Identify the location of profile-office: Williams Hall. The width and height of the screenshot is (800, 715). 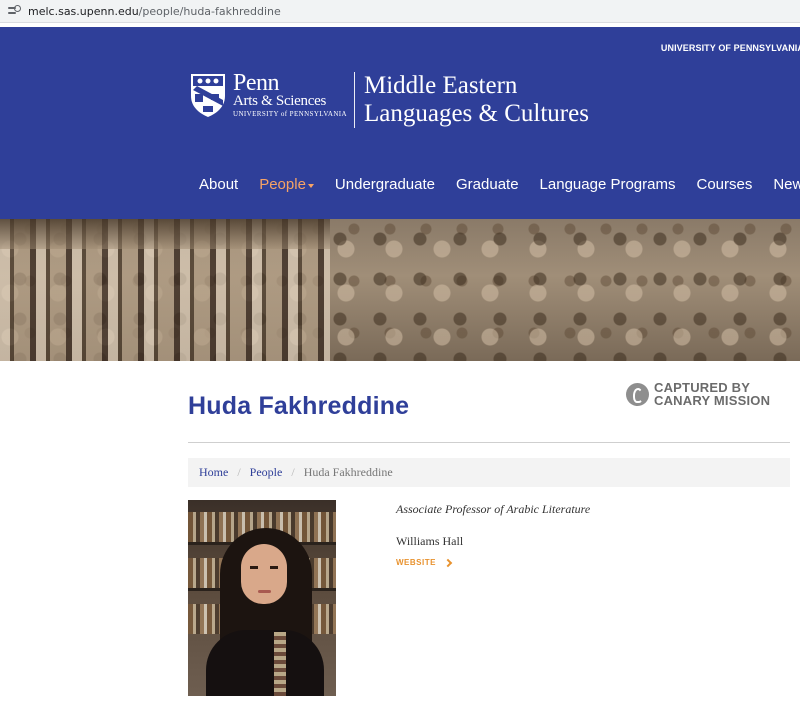
(430, 541).